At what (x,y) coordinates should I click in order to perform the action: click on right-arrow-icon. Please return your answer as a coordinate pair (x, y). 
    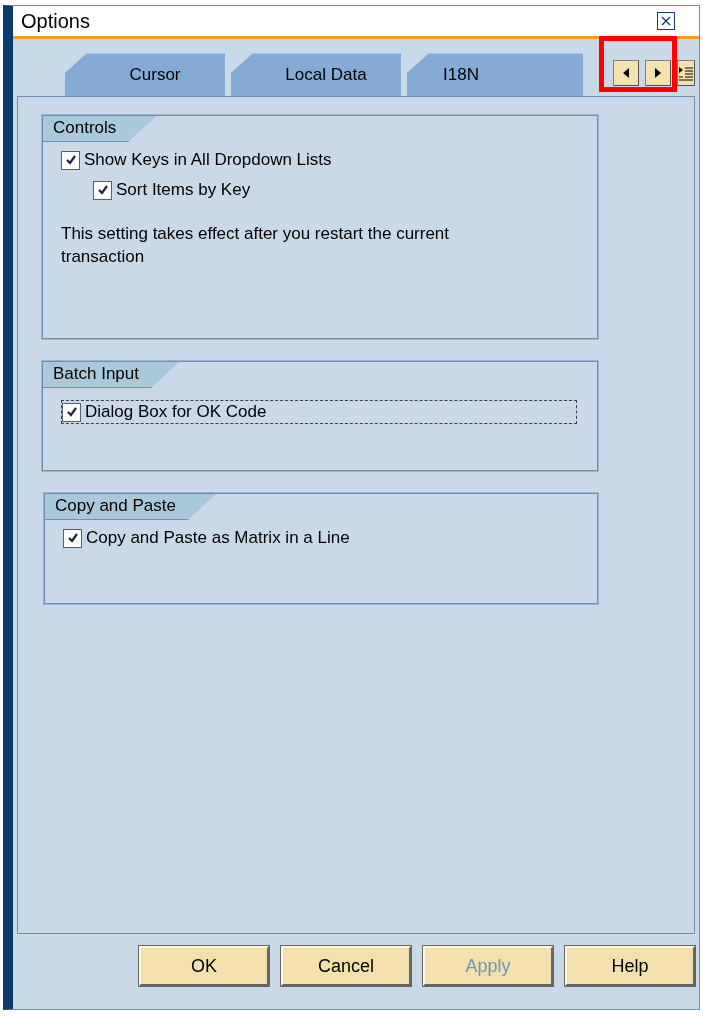
    Looking at the image, I should click on (658, 73).